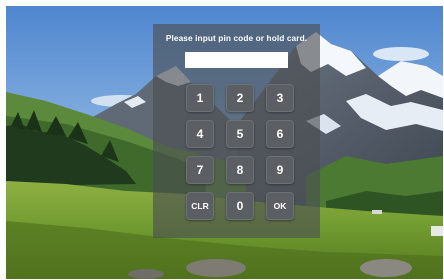 The height and width of the screenshot is (280, 444). I want to click on pin-prompt-text: Please input pin code or hold card., so click(236, 38).